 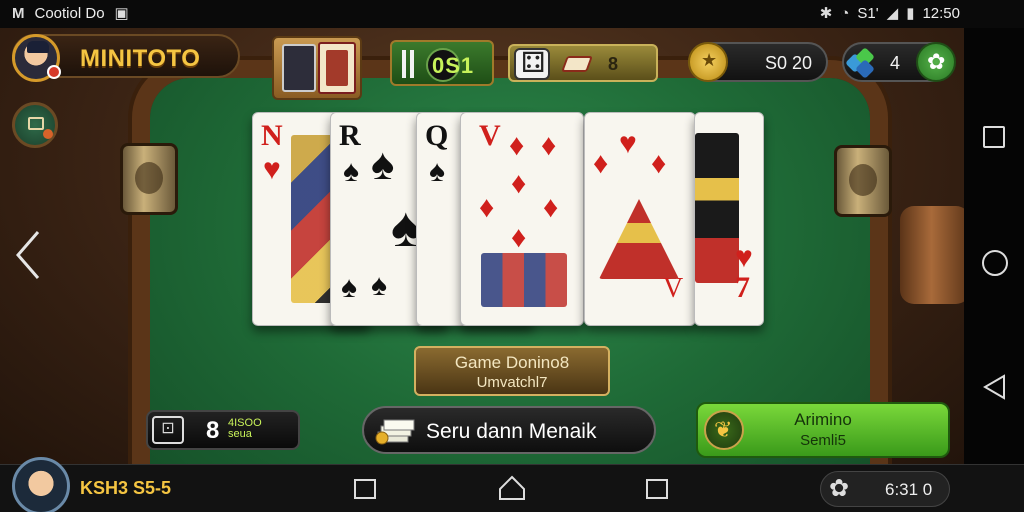 I want to click on play-button: Seru dann Menaik, so click(x=509, y=430).